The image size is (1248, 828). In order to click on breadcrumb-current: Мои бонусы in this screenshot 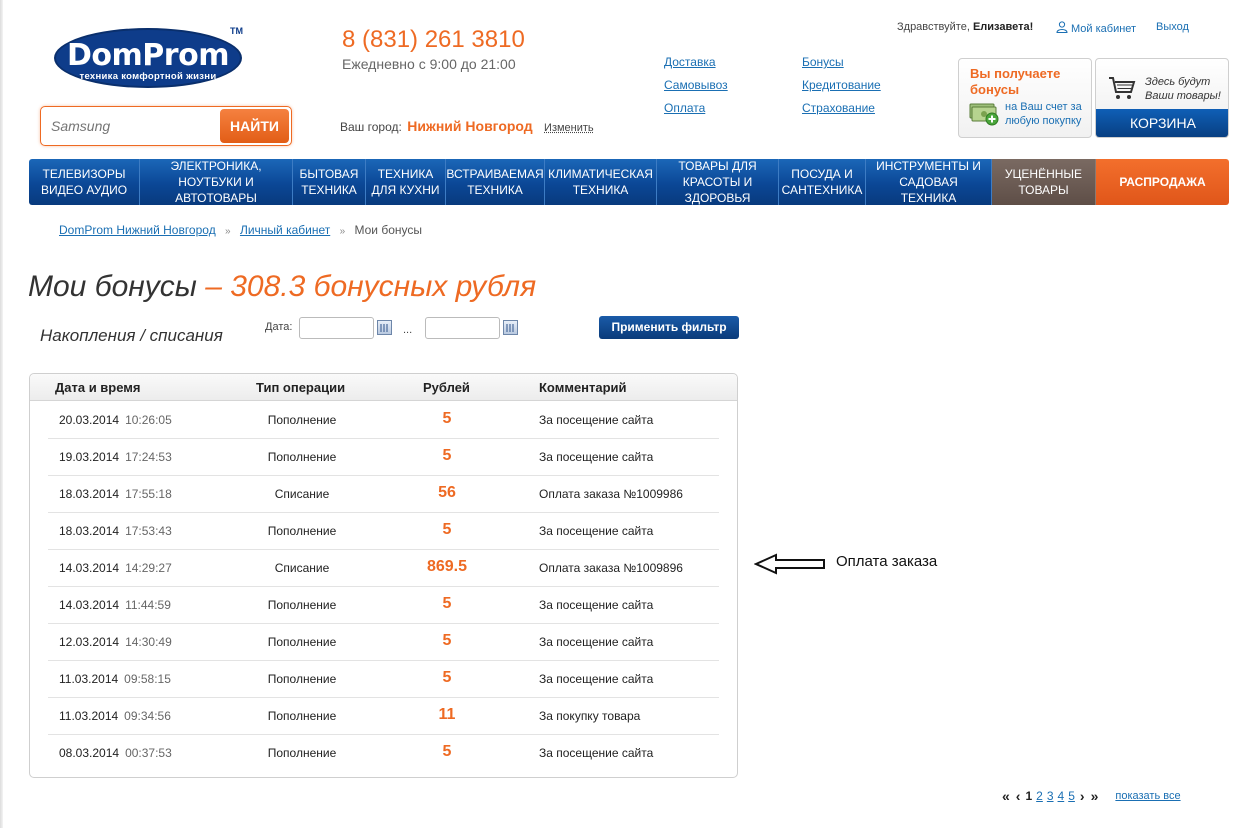, I will do `click(388, 230)`.